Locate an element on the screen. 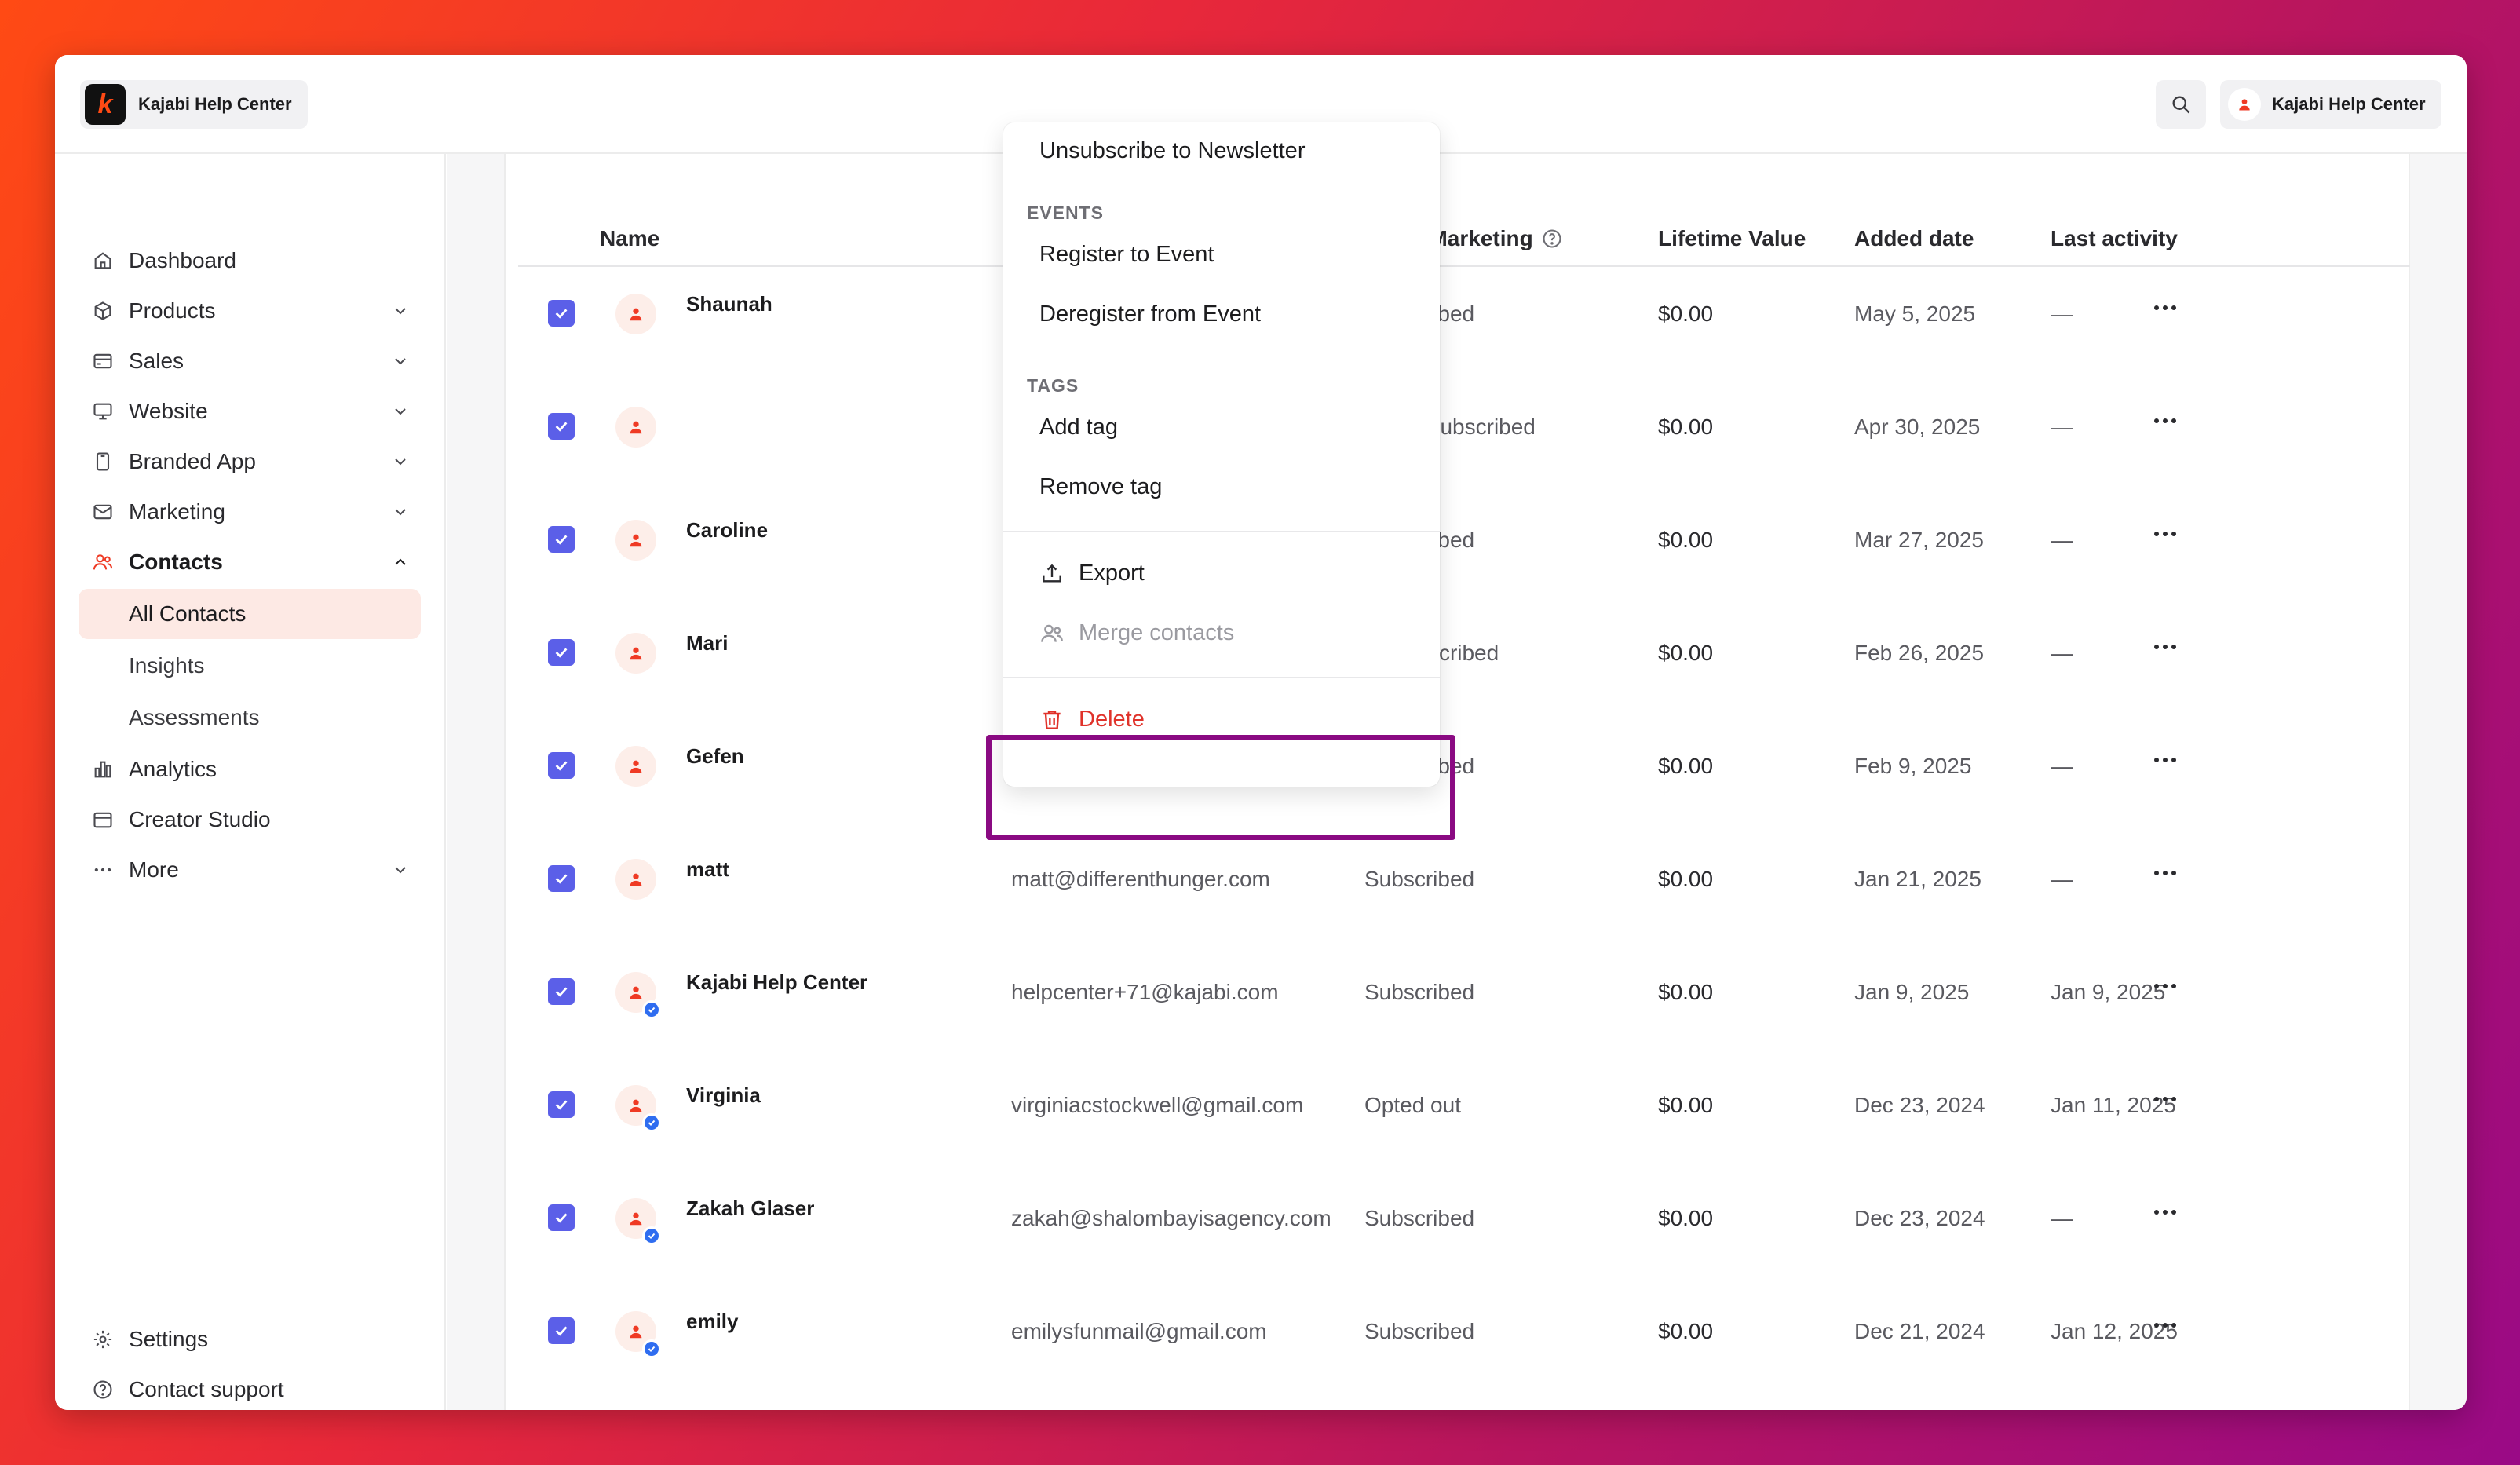 The image size is (2520, 1465). column-header-name: Name is located at coordinates (629, 238).